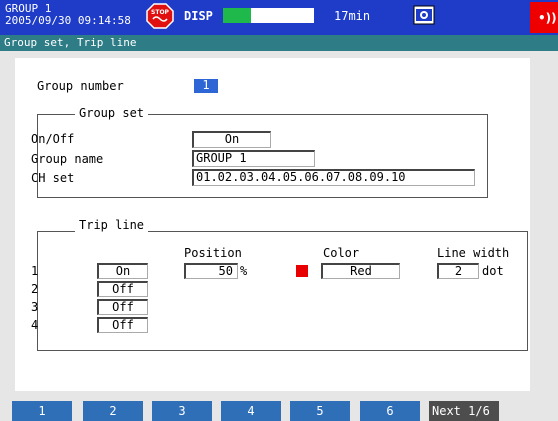 Image resolution: width=558 pixels, height=421 pixels. What do you see at coordinates (302, 271) in the screenshot?
I see `color-swatch` at bounding box center [302, 271].